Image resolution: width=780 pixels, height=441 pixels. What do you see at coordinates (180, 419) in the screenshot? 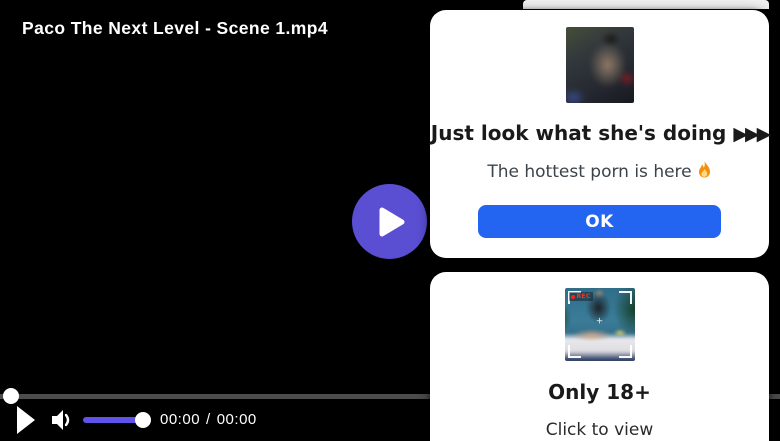
I see `current-time: 00:00` at bounding box center [180, 419].